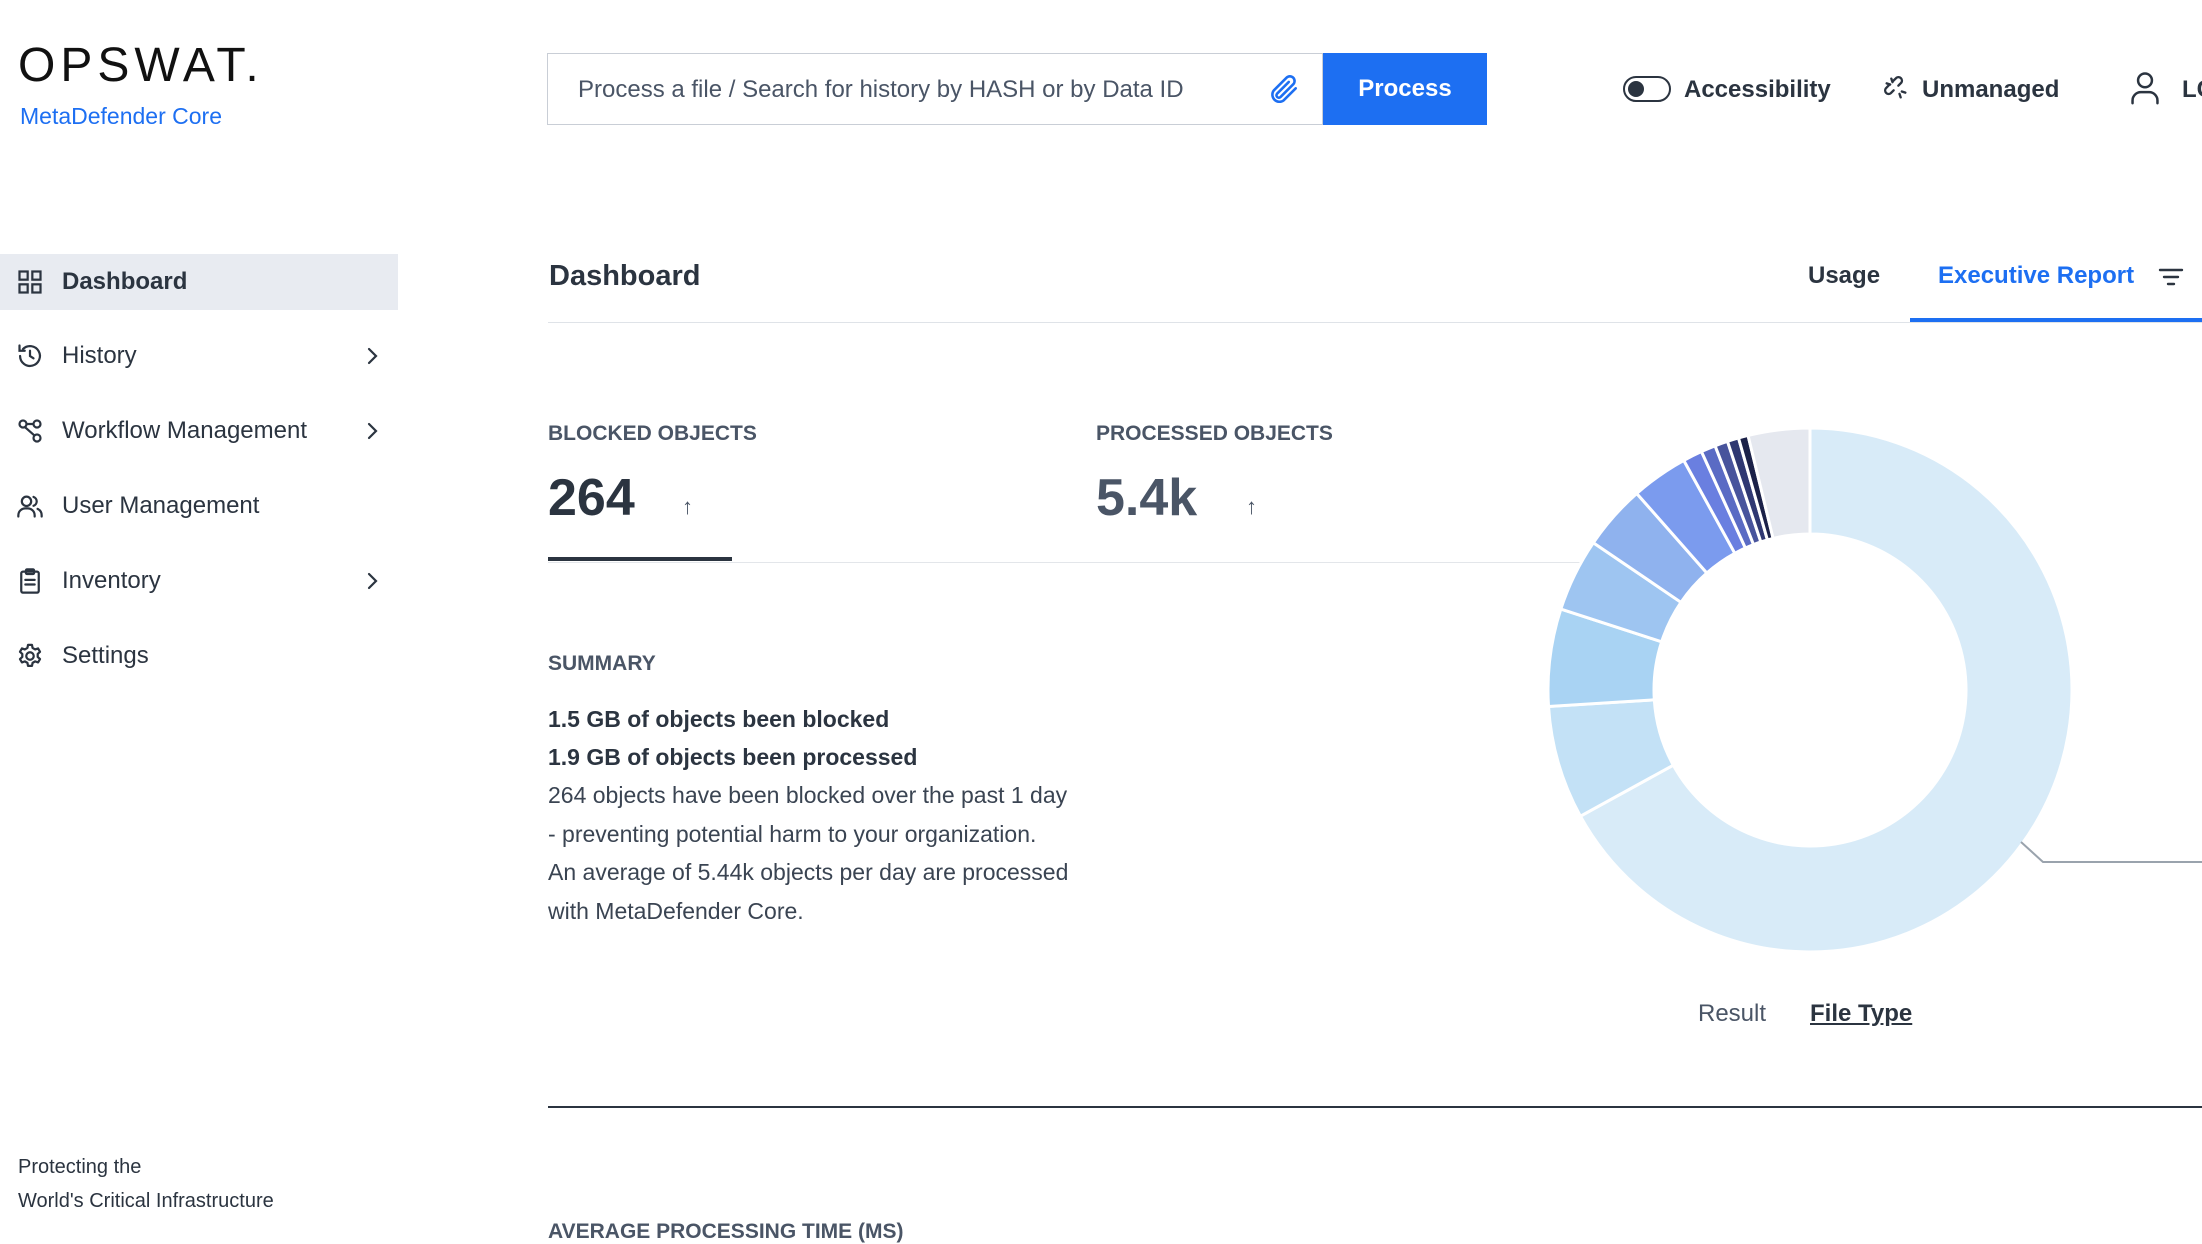  What do you see at coordinates (30, 581) in the screenshot?
I see `clipboard-icon` at bounding box center [30, 581].